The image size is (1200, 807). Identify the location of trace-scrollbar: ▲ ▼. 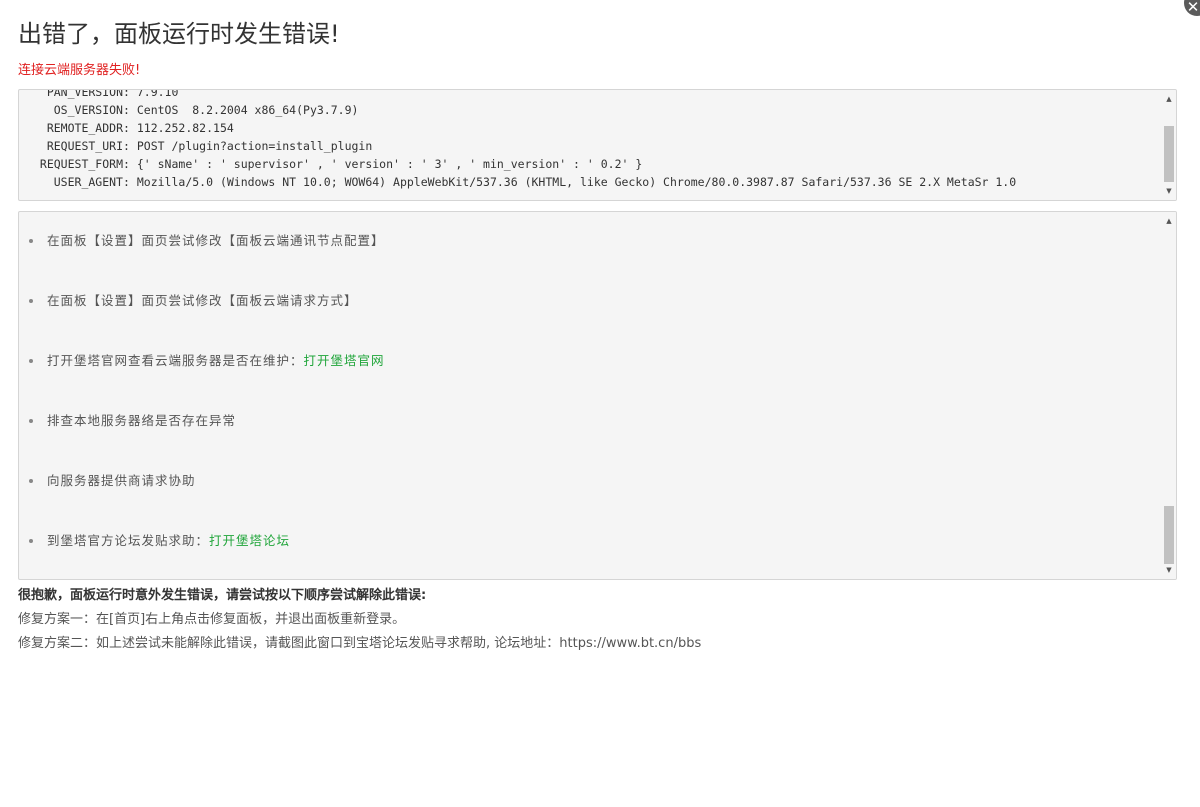
(1169, 145).